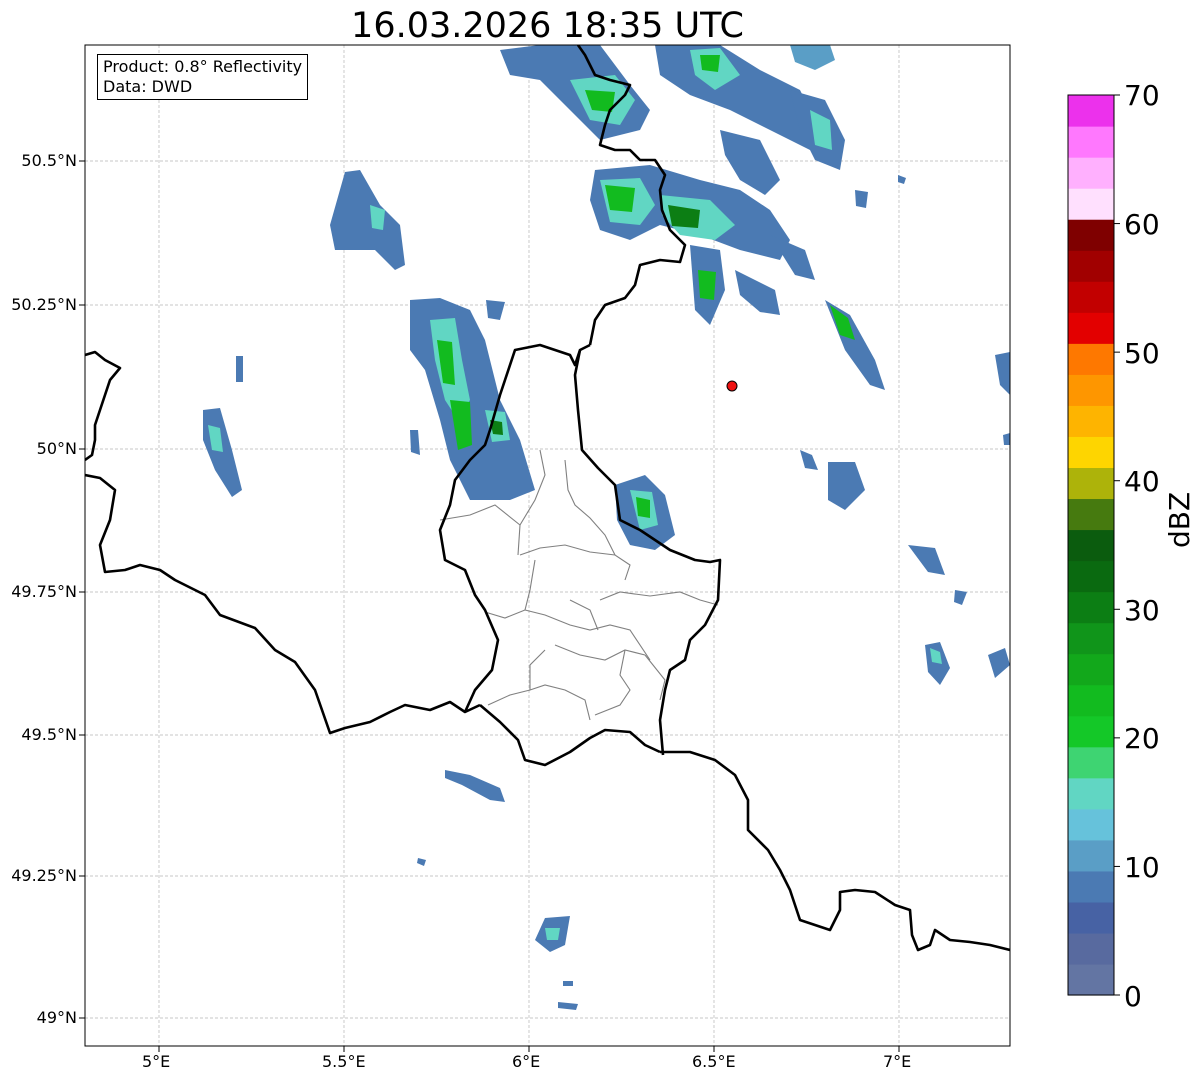  I want to click on colorbar-tick-label: 20, so click(1142, 738).